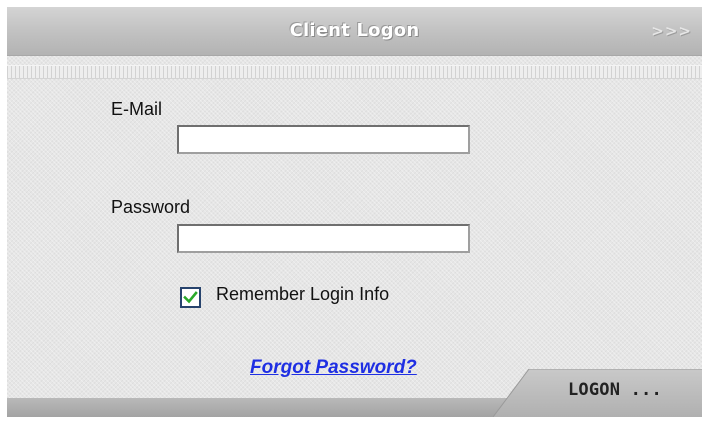 The image size is (709, 424). Describe the element at coordinates (137, 109) in the screenshot. I see `email-label: E-Mail` at that location.